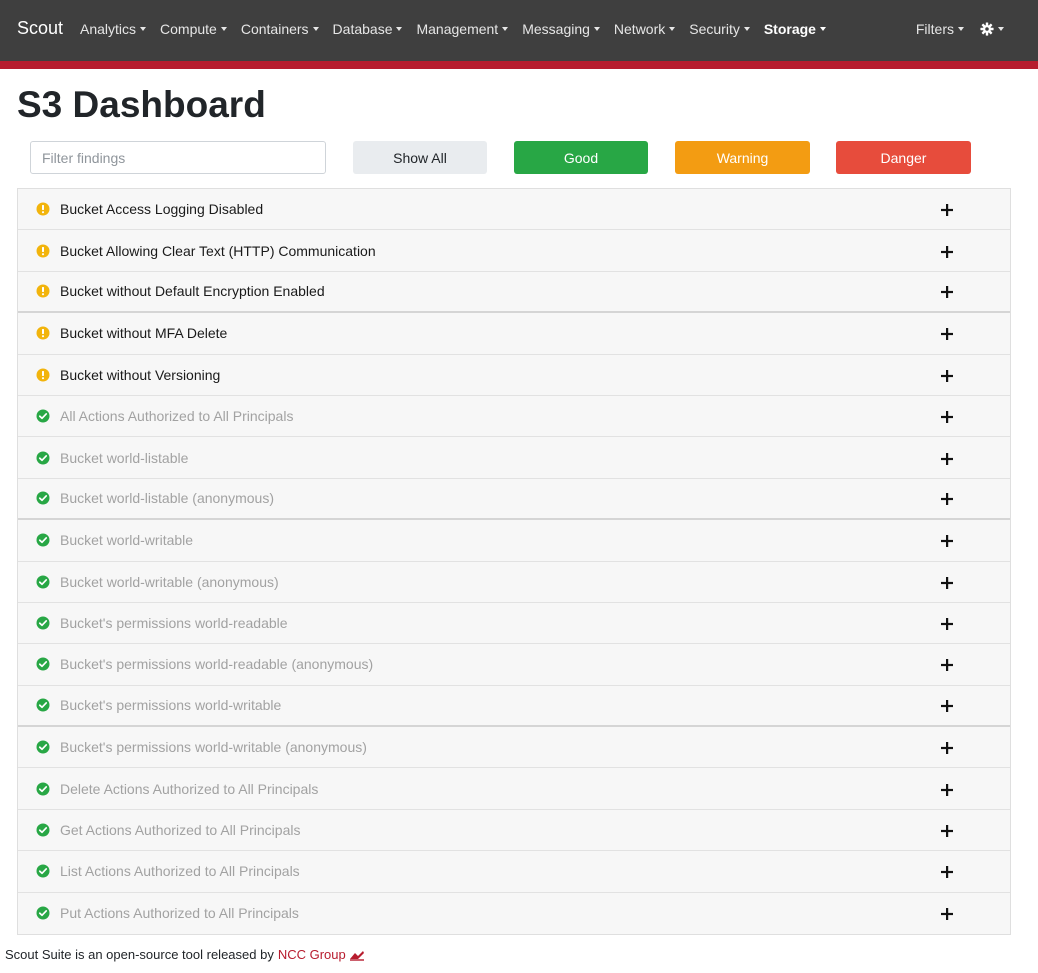 This screenshot has width=1038, height=973. Describe the element at coordinates (514, 375) in the screenshot. I see `finding-row: Bucket without Versioning` at that location.